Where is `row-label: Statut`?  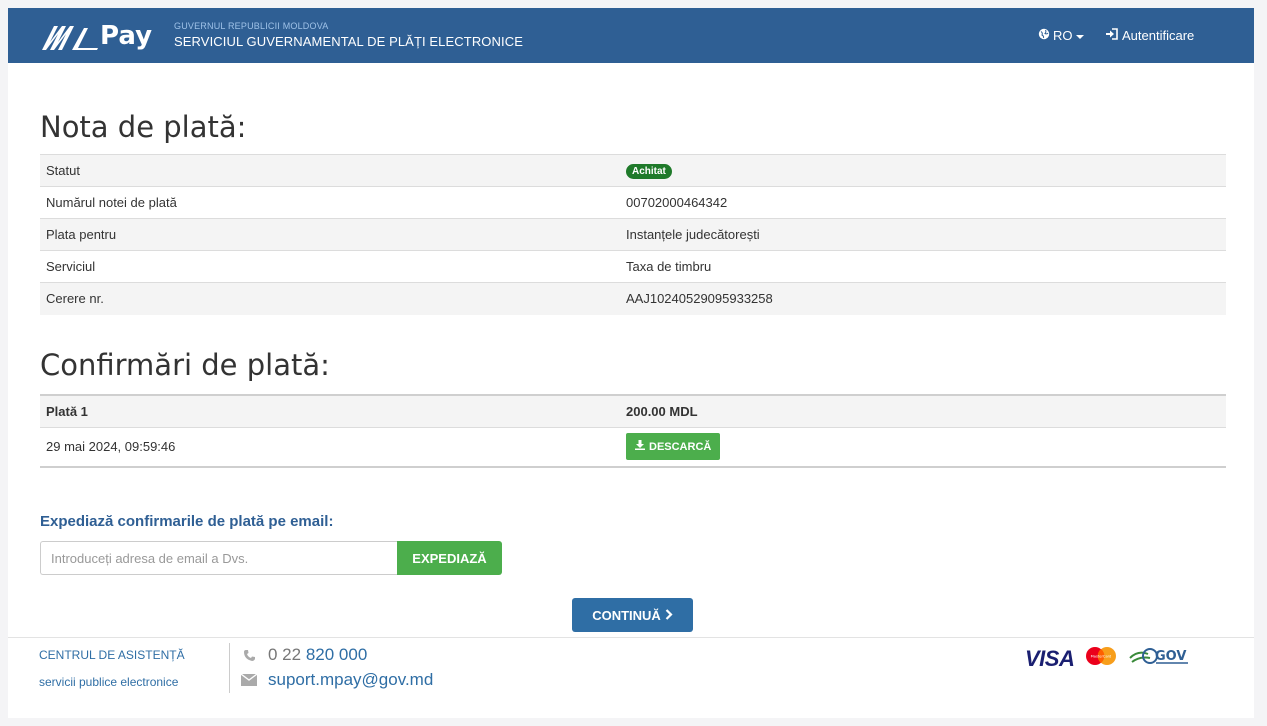
row-label: Statut is located at coordinates (330, 170).